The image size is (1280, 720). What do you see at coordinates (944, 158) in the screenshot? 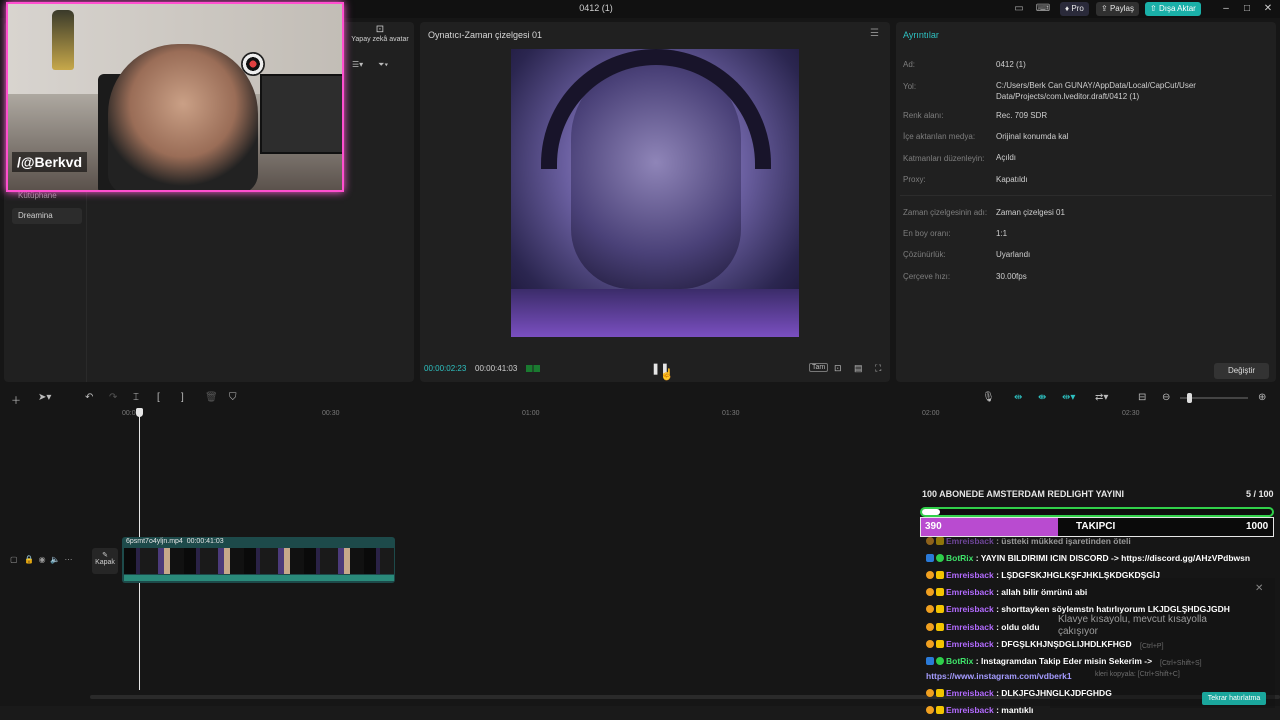
I see `detail-label: Katmanları düzenleyin:` at bounding box center [944, 158].